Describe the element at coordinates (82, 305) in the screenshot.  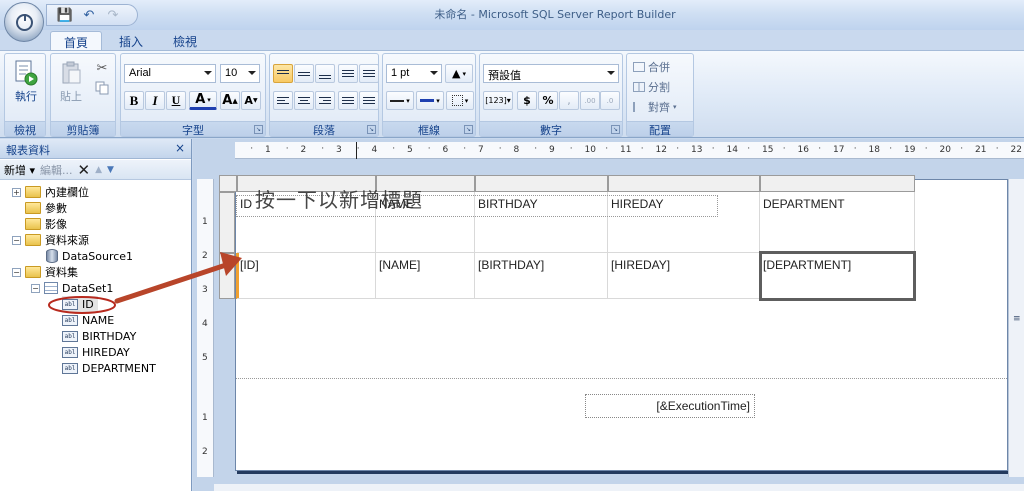
I see `highlight-ellipse` at that location.